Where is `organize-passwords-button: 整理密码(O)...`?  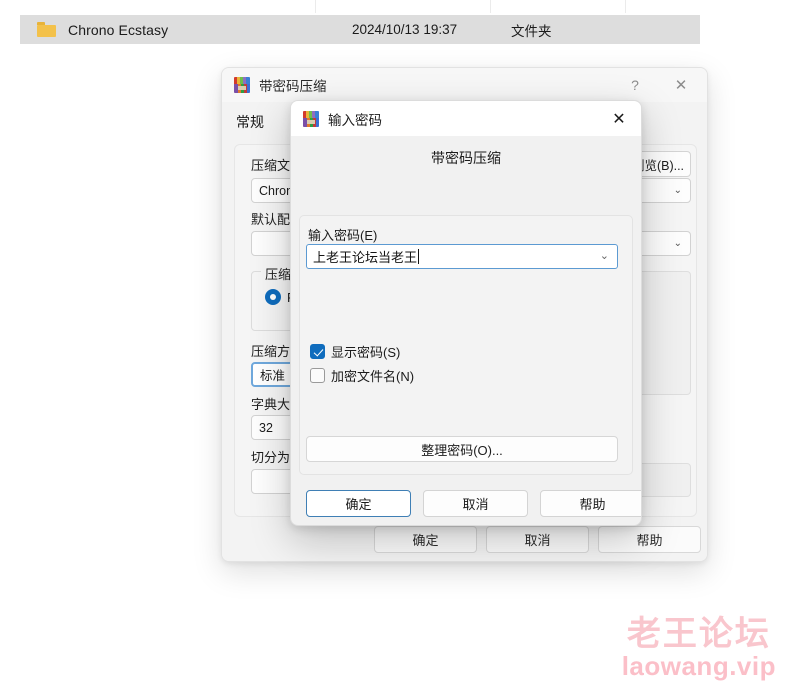 organize-passwords-button: 整理密码(O)... is located at coordinates (462, 449).